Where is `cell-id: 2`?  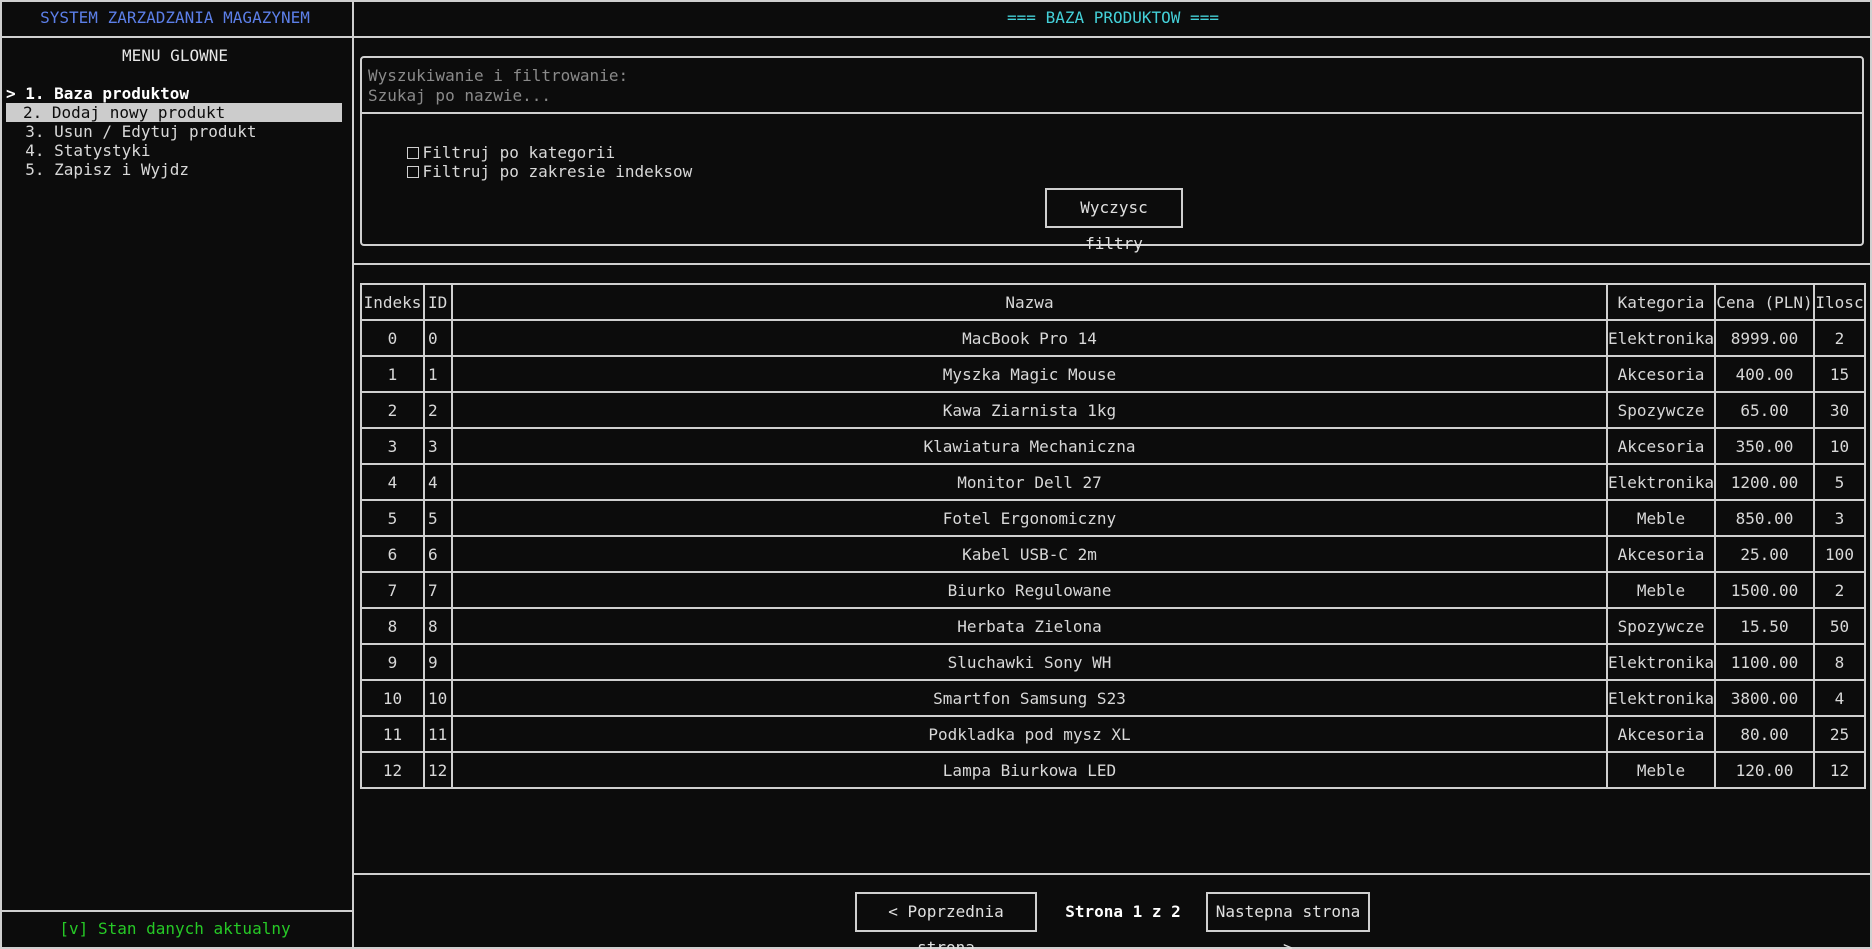 cell-id: 2 is located at coordinates (438, 410).